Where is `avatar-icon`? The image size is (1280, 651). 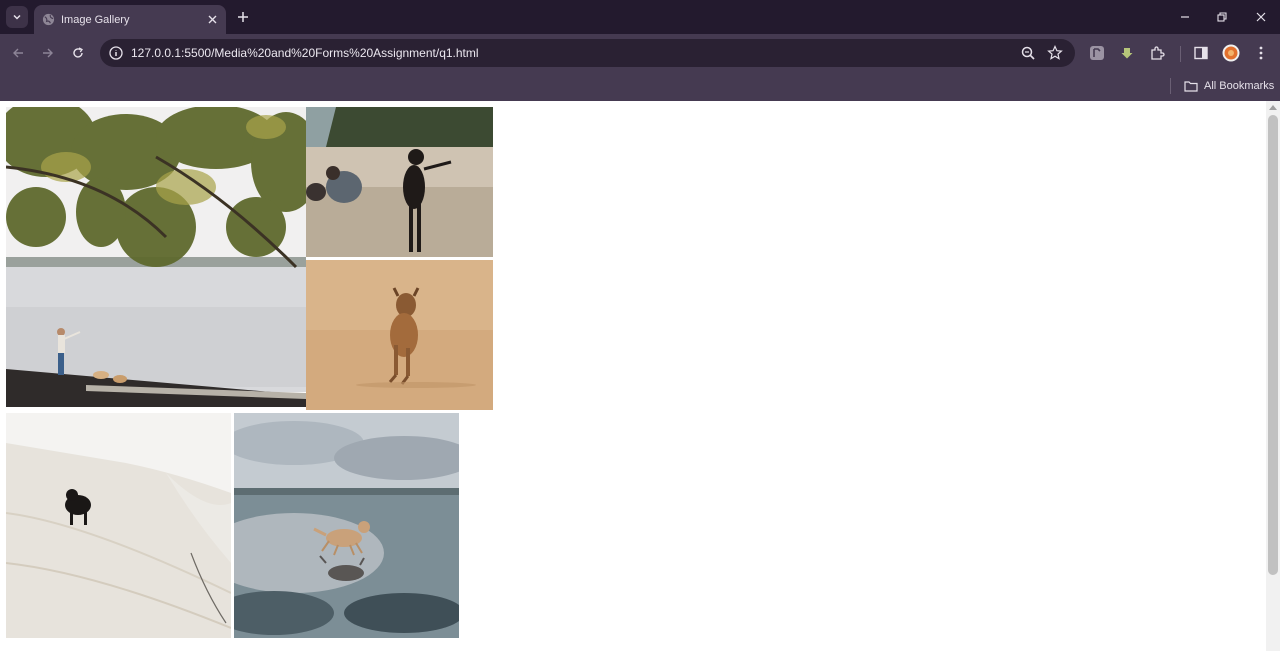 avatar-icon is located at coordinates (1231, 53).